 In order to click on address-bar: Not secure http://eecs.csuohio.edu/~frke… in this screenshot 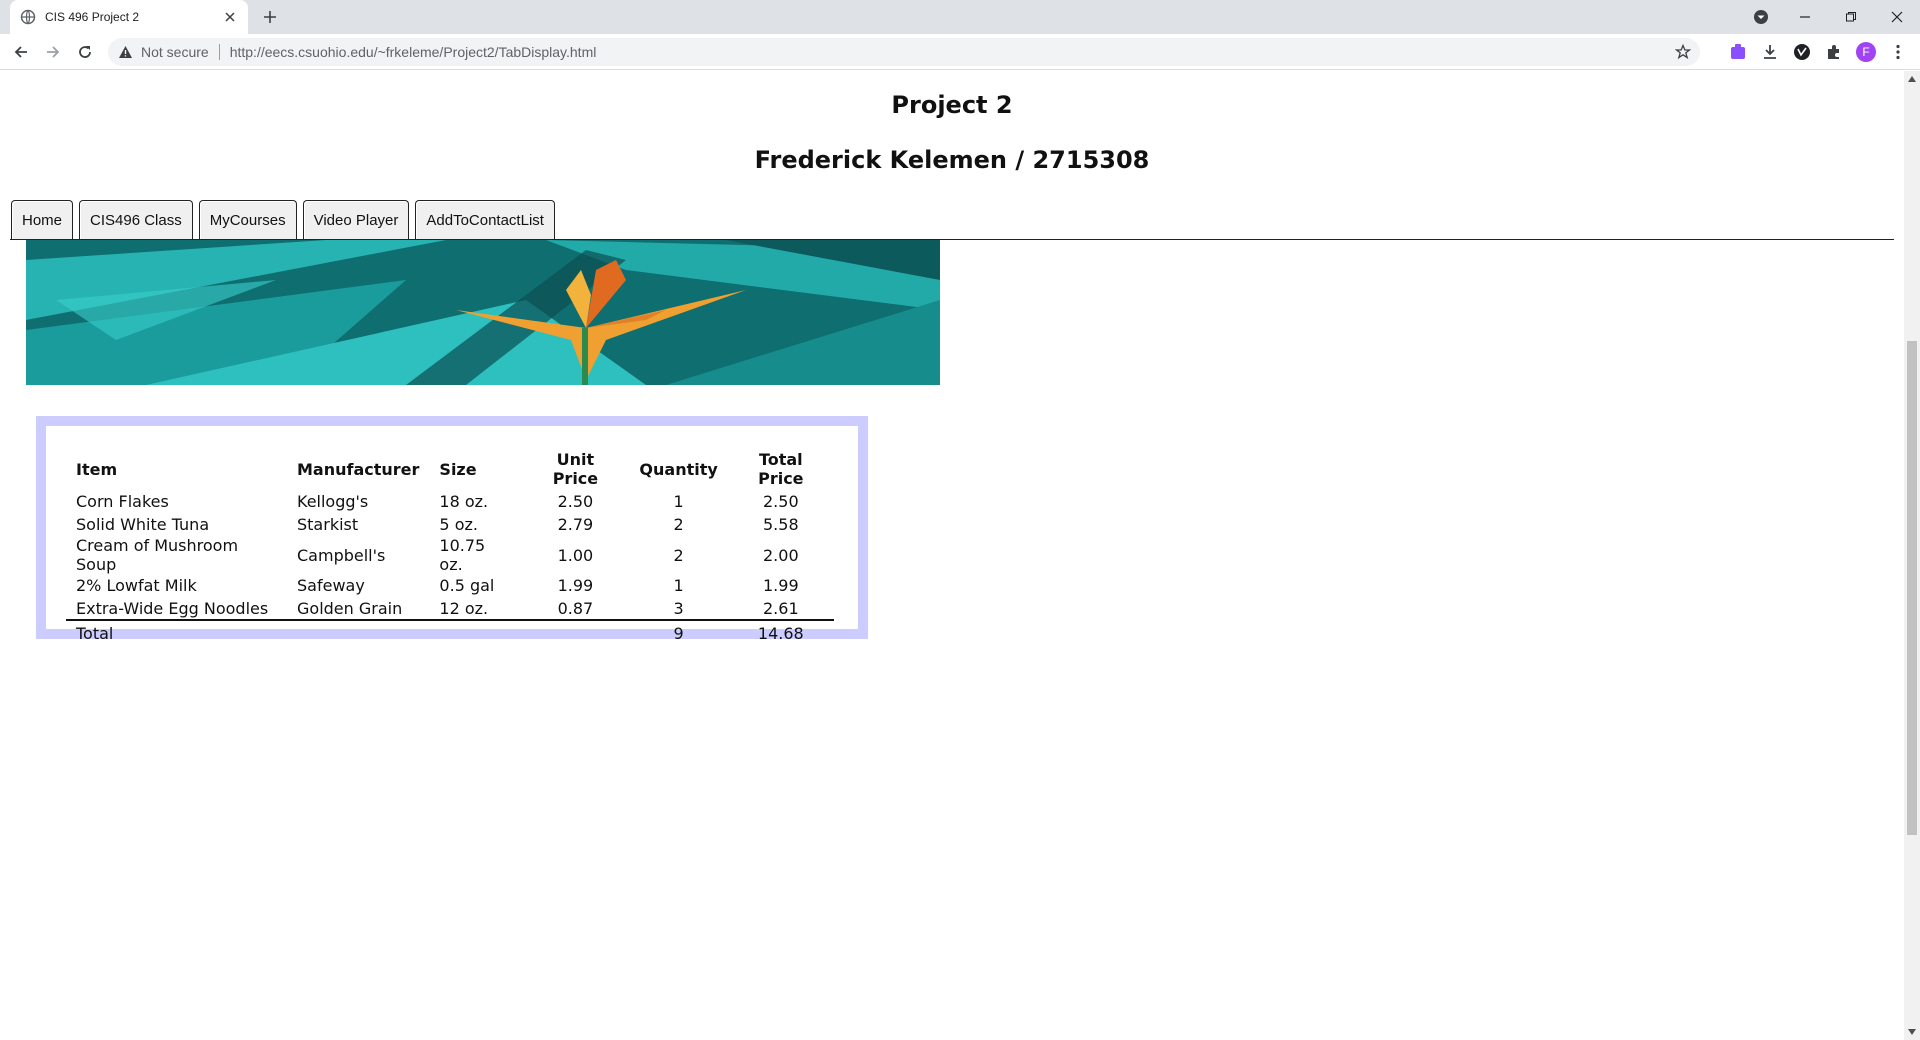, I will do `click(904, 52)`.